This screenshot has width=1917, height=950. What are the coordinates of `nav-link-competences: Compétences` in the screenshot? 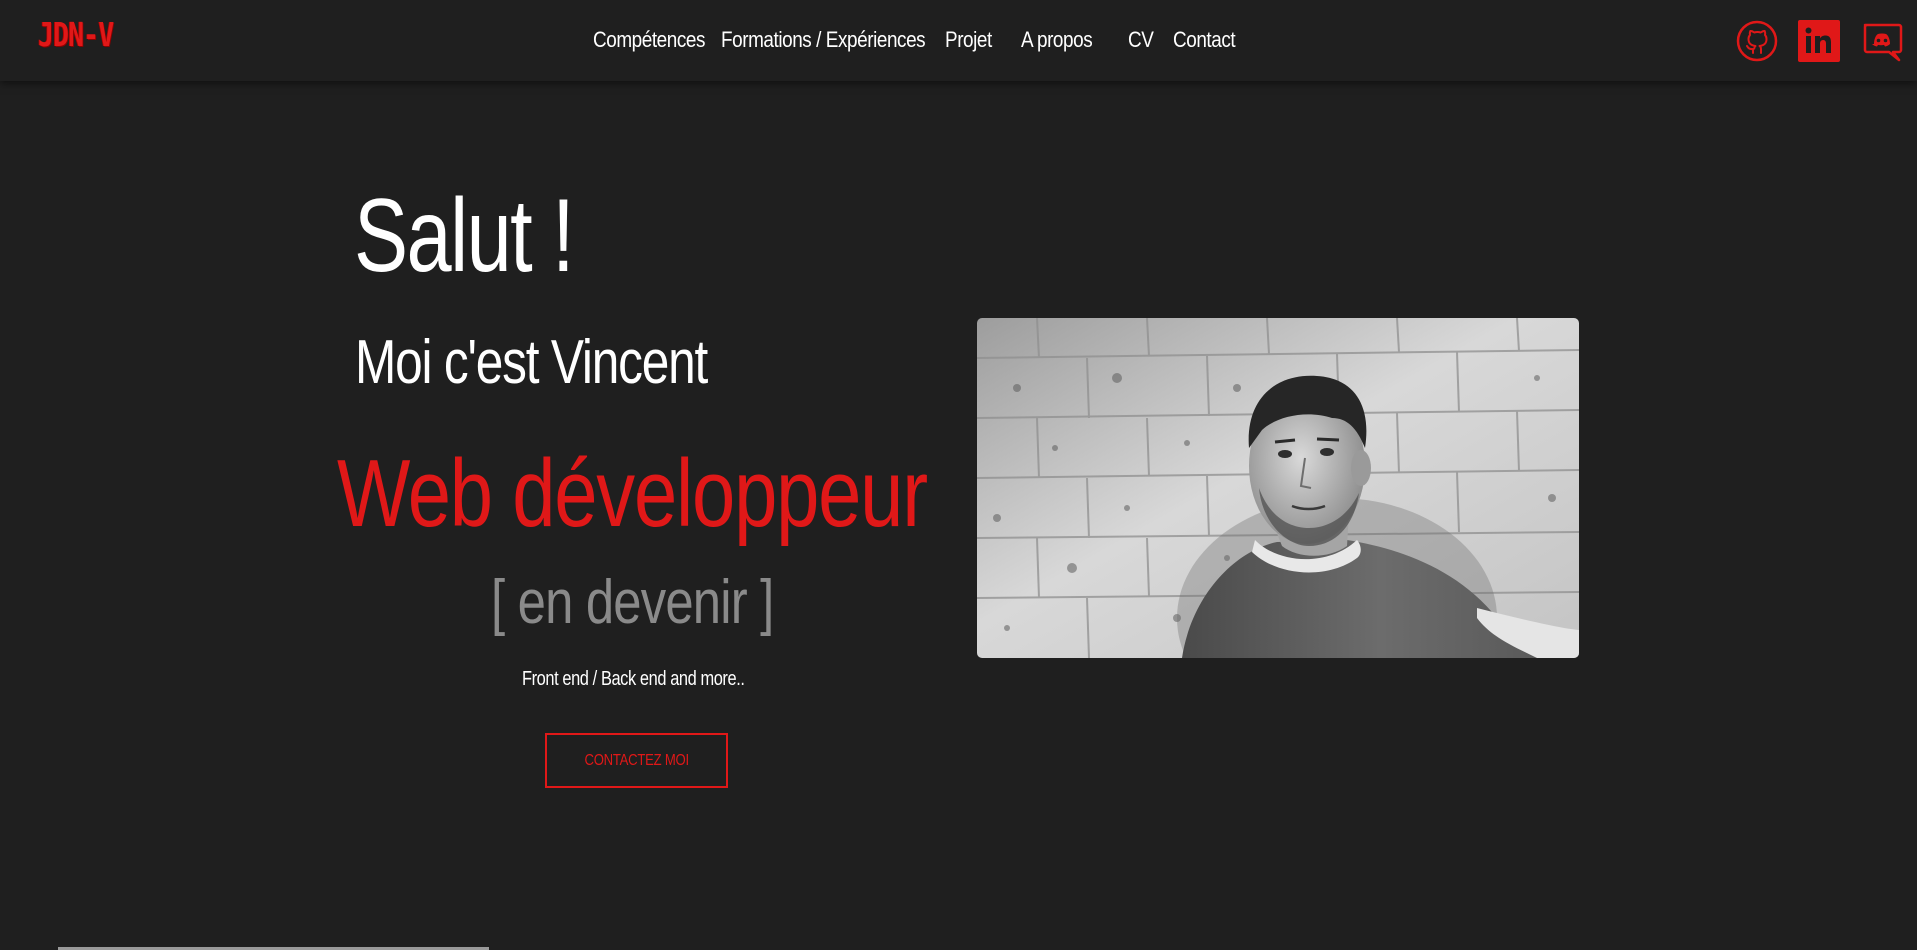 It's located at (649, 40).